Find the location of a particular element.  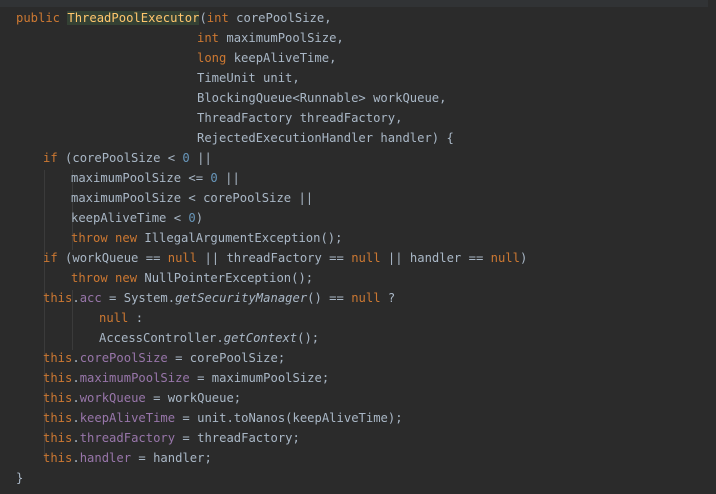

code-token: RejectedExecutionHandler handler) { is located at coordinates (325, 138).